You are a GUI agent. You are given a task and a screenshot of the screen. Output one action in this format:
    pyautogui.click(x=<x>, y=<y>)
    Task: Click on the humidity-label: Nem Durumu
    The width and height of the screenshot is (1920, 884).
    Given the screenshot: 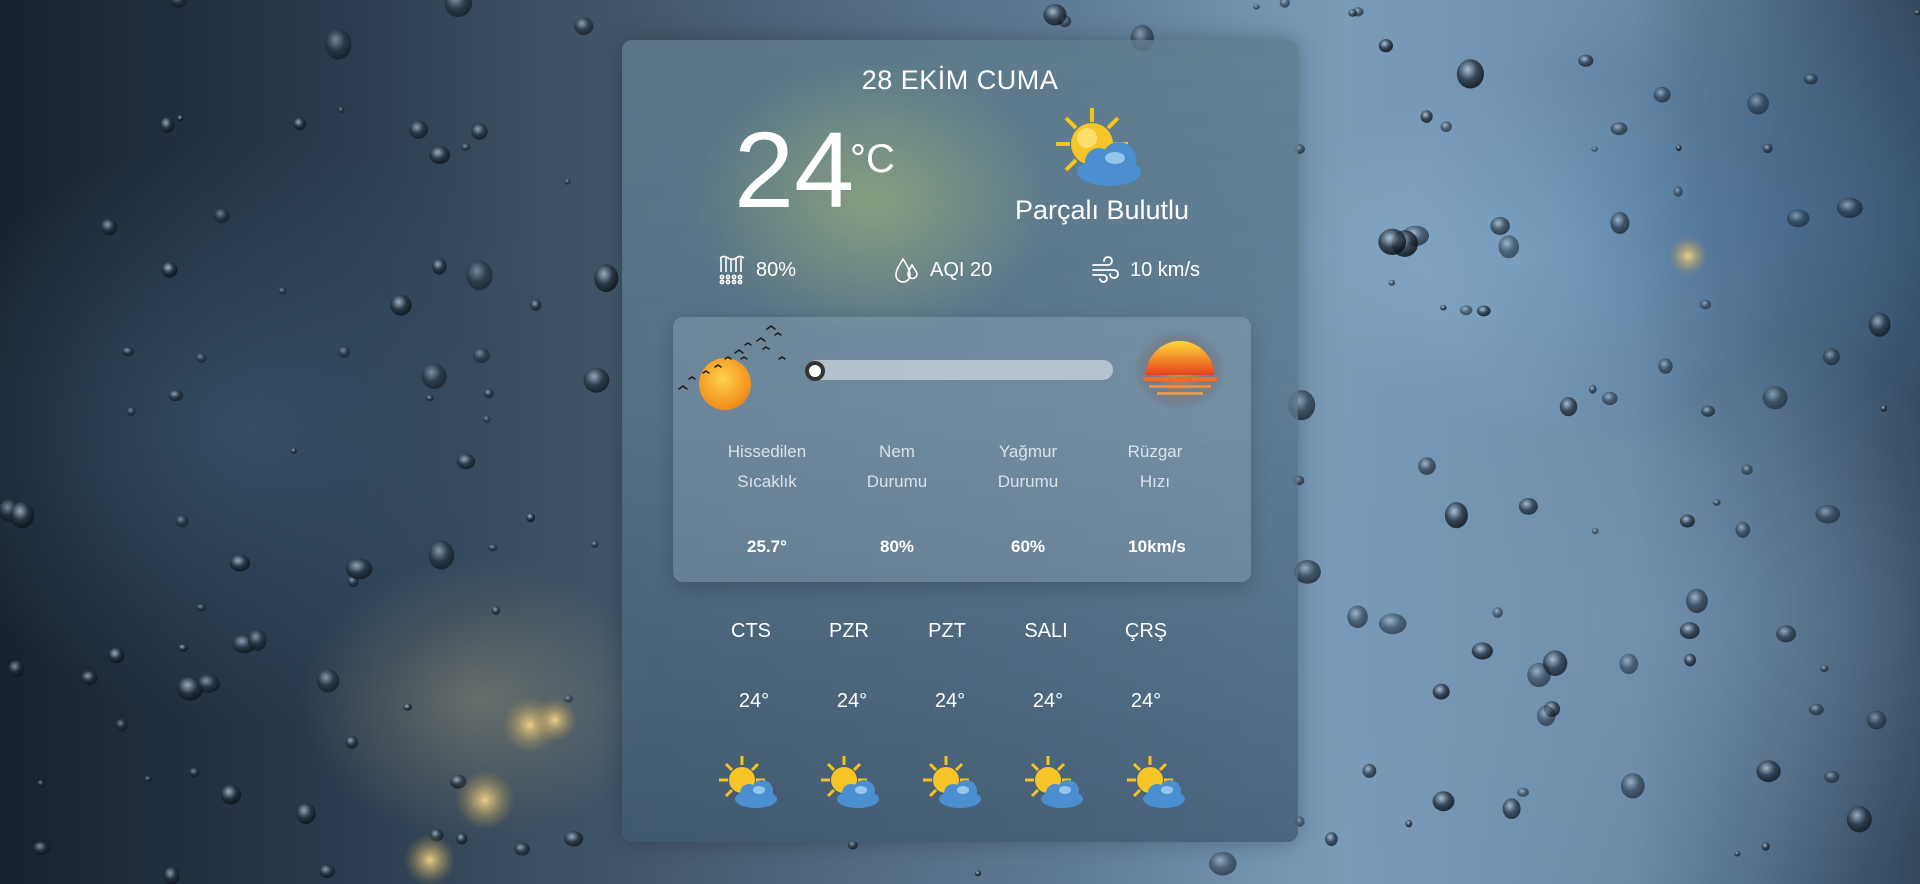 What is the action you would take?
    pyautogui.click(x=897, y=466)
    